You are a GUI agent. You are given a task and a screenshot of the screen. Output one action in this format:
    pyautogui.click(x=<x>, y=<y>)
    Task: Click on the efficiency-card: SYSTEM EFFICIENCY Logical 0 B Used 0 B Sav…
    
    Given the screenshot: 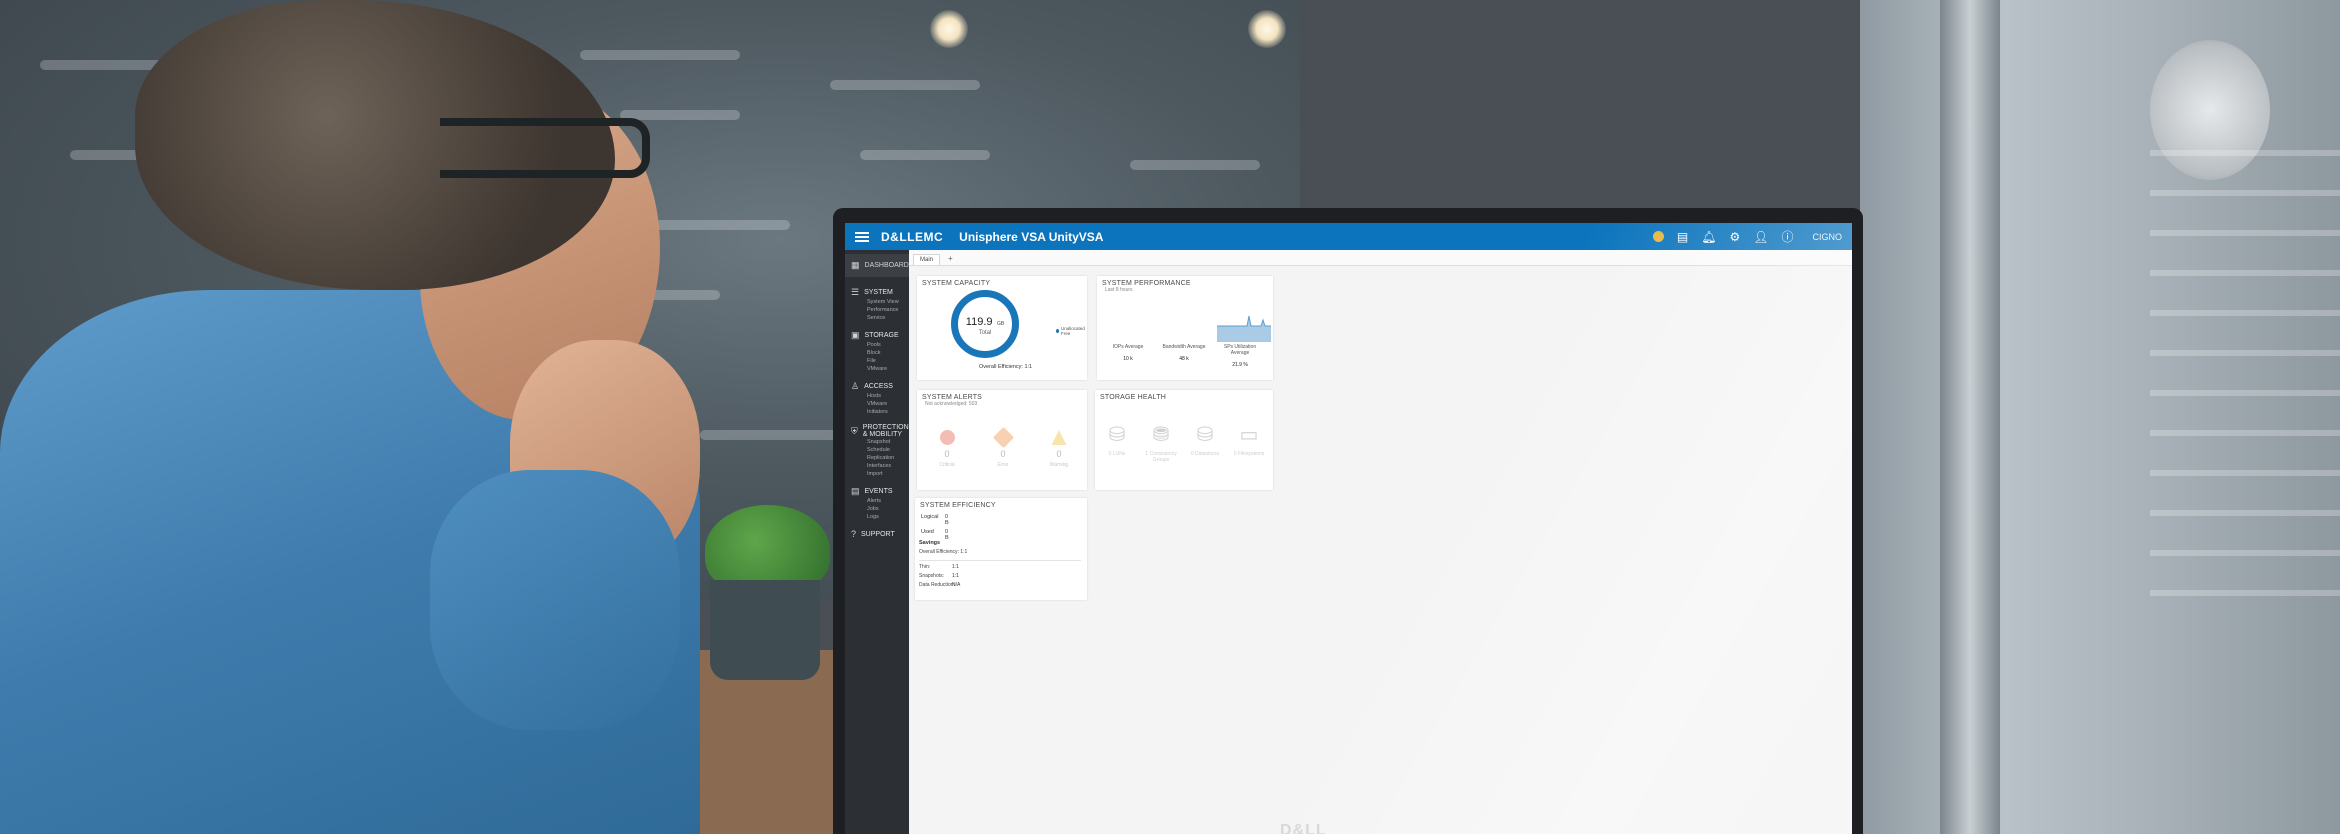 What is the action you would take?
    pyautogui.click(x=1001, y=549)
    